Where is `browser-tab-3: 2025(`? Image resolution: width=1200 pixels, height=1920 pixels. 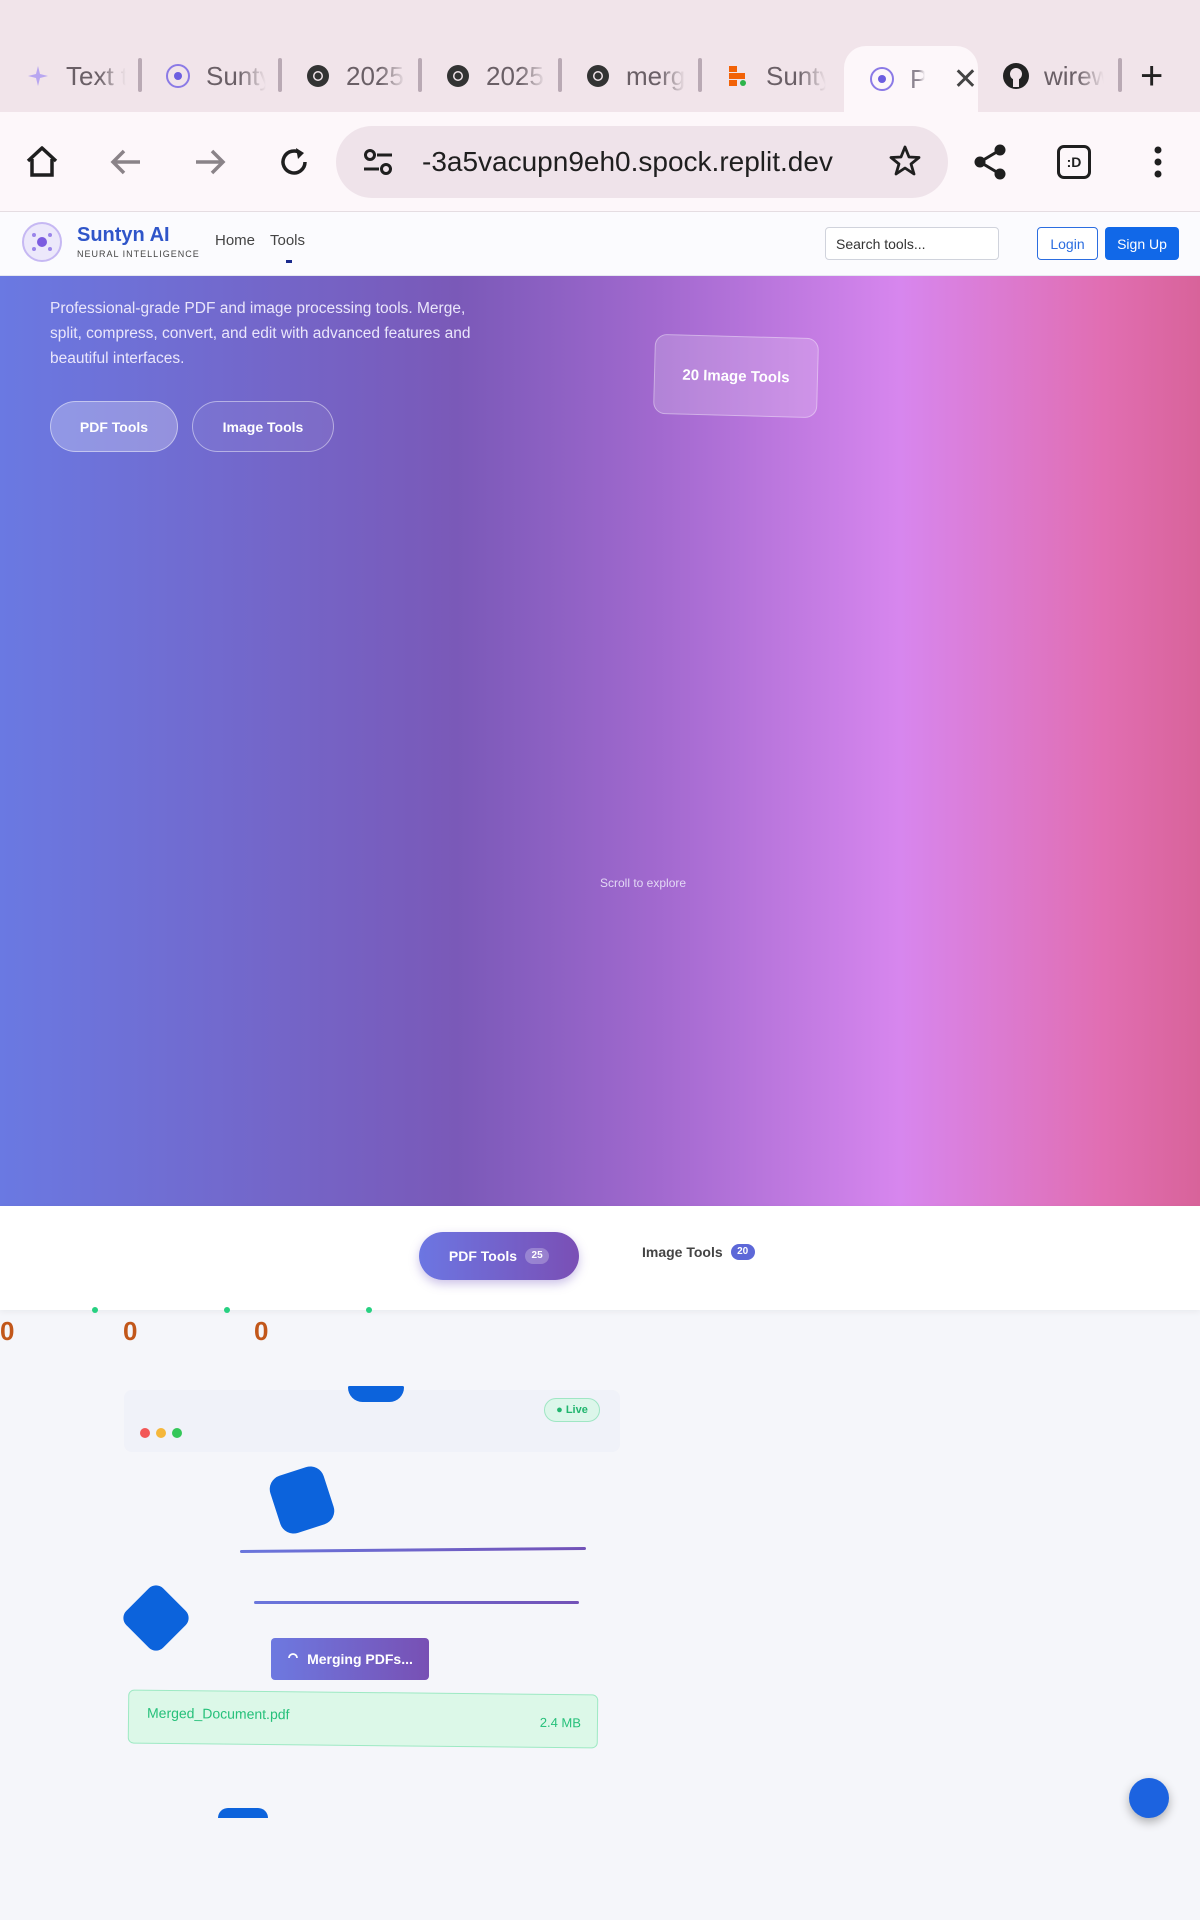 browser-tab-3: 2025( is located at coordinates (349, 76).